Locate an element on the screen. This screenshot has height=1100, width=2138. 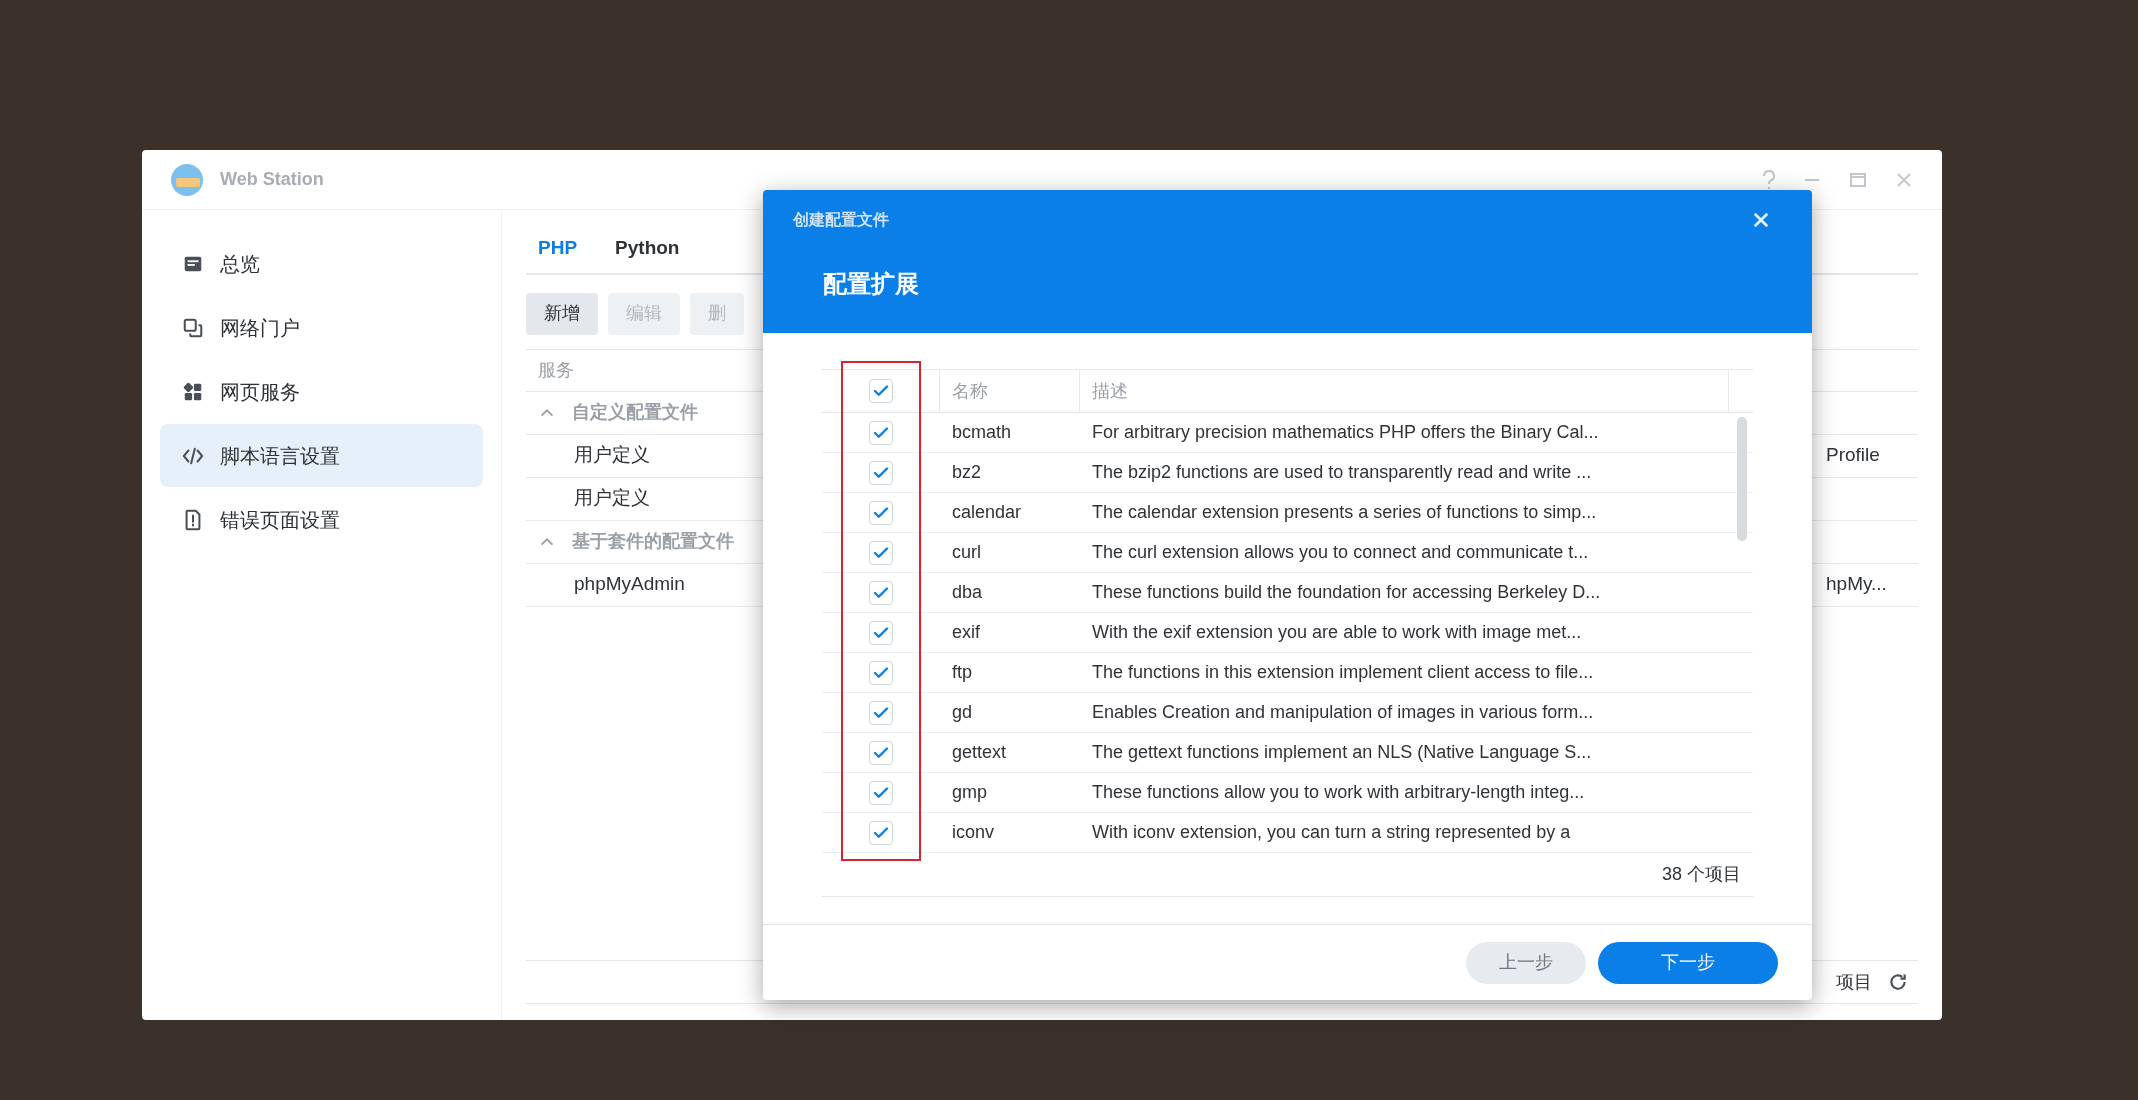
table-cell-text: gmp is located at coordinates (969, 792).